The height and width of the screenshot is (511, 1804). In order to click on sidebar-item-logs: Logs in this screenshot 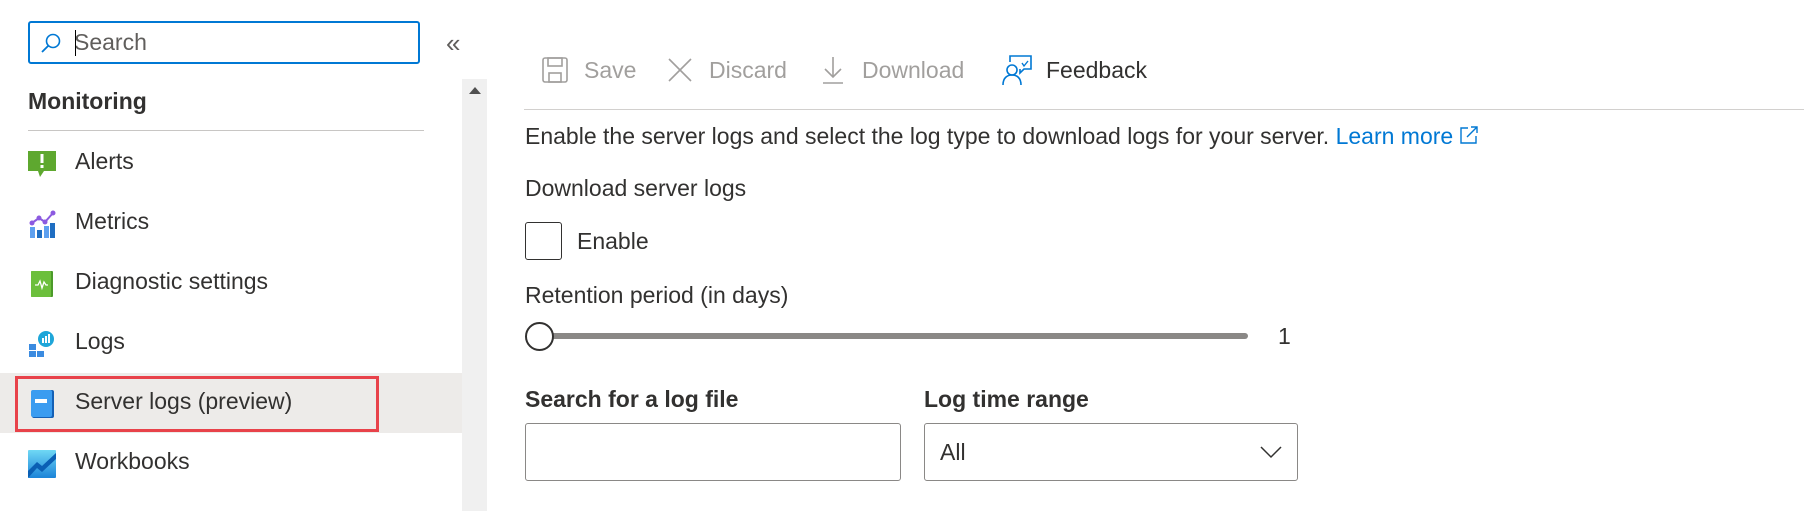, I will do `click(231, 343)`.